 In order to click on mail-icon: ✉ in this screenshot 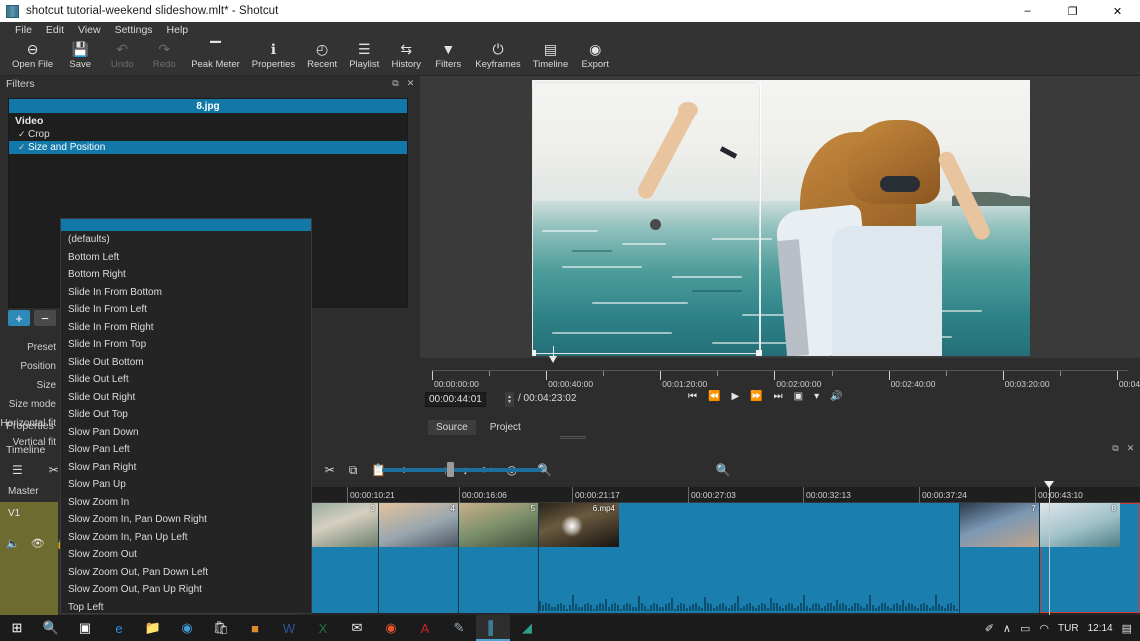, I will do `click(357, 628)`.